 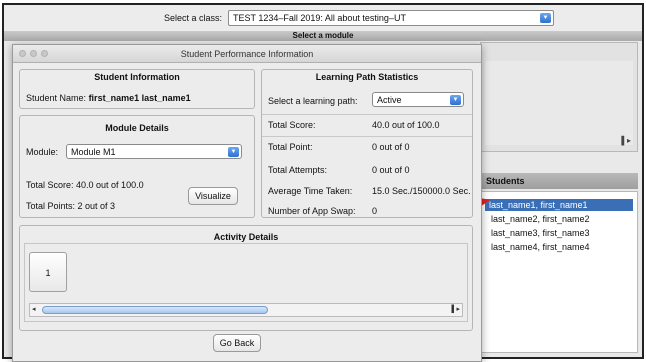 What do you see at coordinates (391, 170) in the screenshot?
I see `lp-total-attempts-value: 0 out of 0` at bounding box center [391, 170].